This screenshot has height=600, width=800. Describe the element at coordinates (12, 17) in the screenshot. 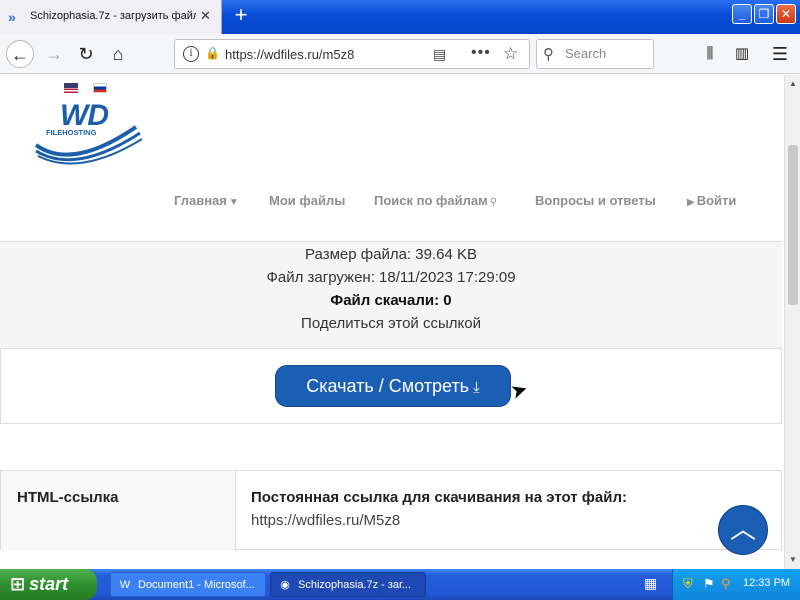

I see `tab-favicon-icon: »` at that location.